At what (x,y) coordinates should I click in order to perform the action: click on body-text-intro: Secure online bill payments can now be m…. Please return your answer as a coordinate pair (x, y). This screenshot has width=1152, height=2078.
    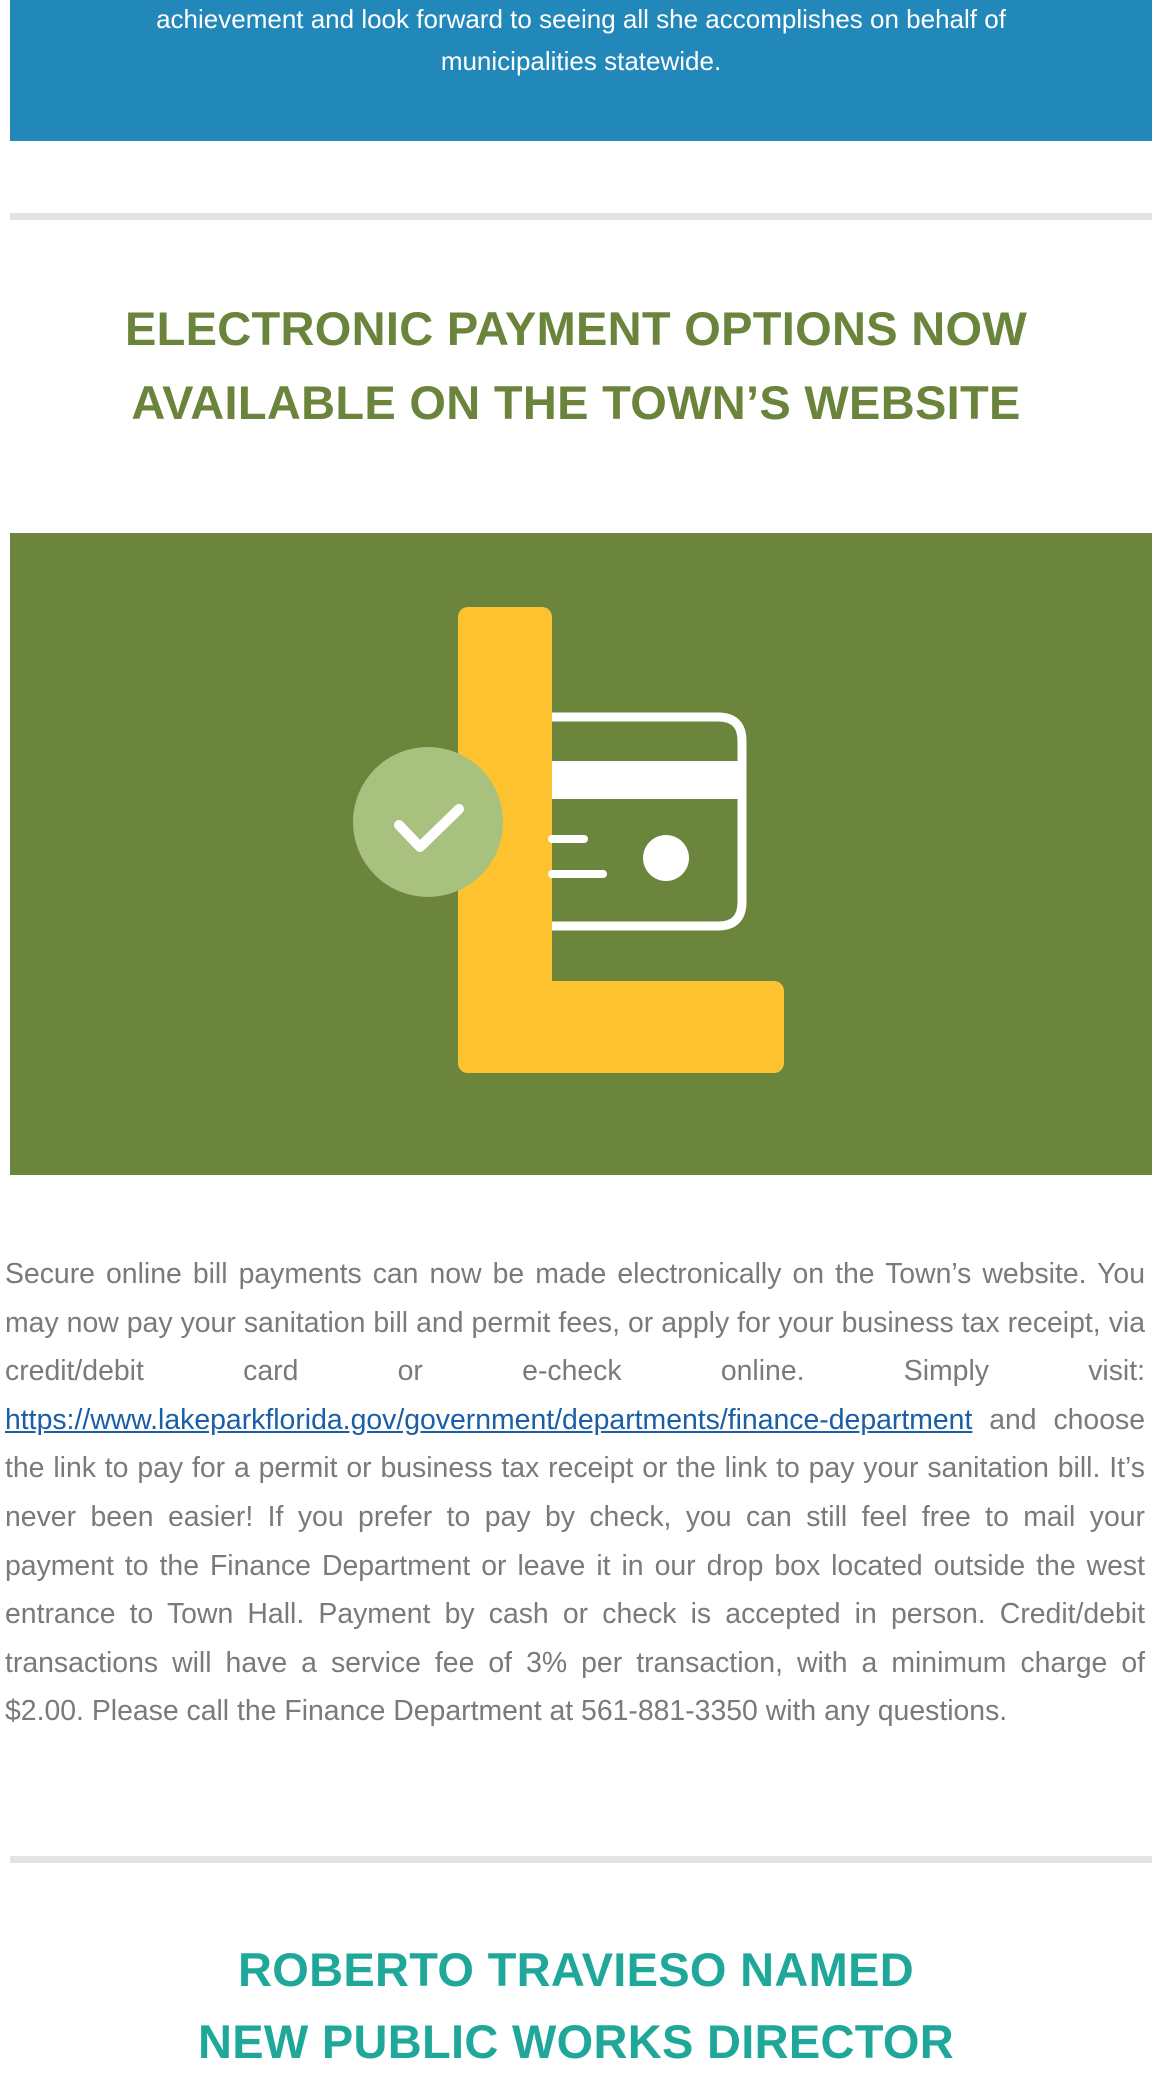
    Looking at the image, I should click on (575, 1323).